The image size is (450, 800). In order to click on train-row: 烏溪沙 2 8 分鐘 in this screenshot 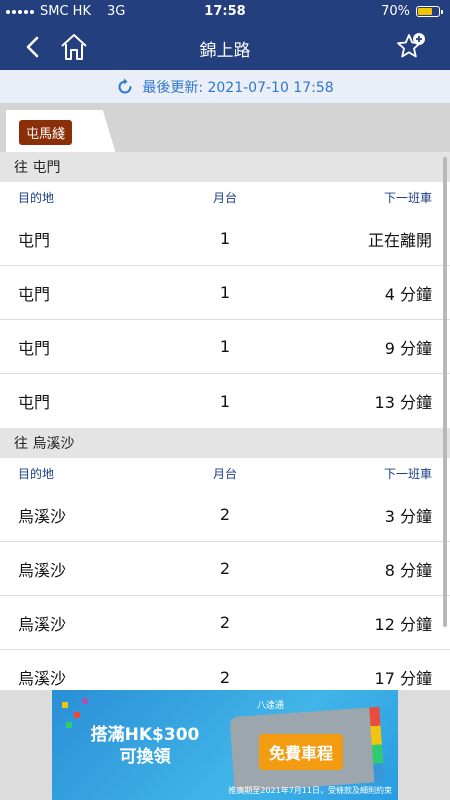, I will do `click(225, 569)`.